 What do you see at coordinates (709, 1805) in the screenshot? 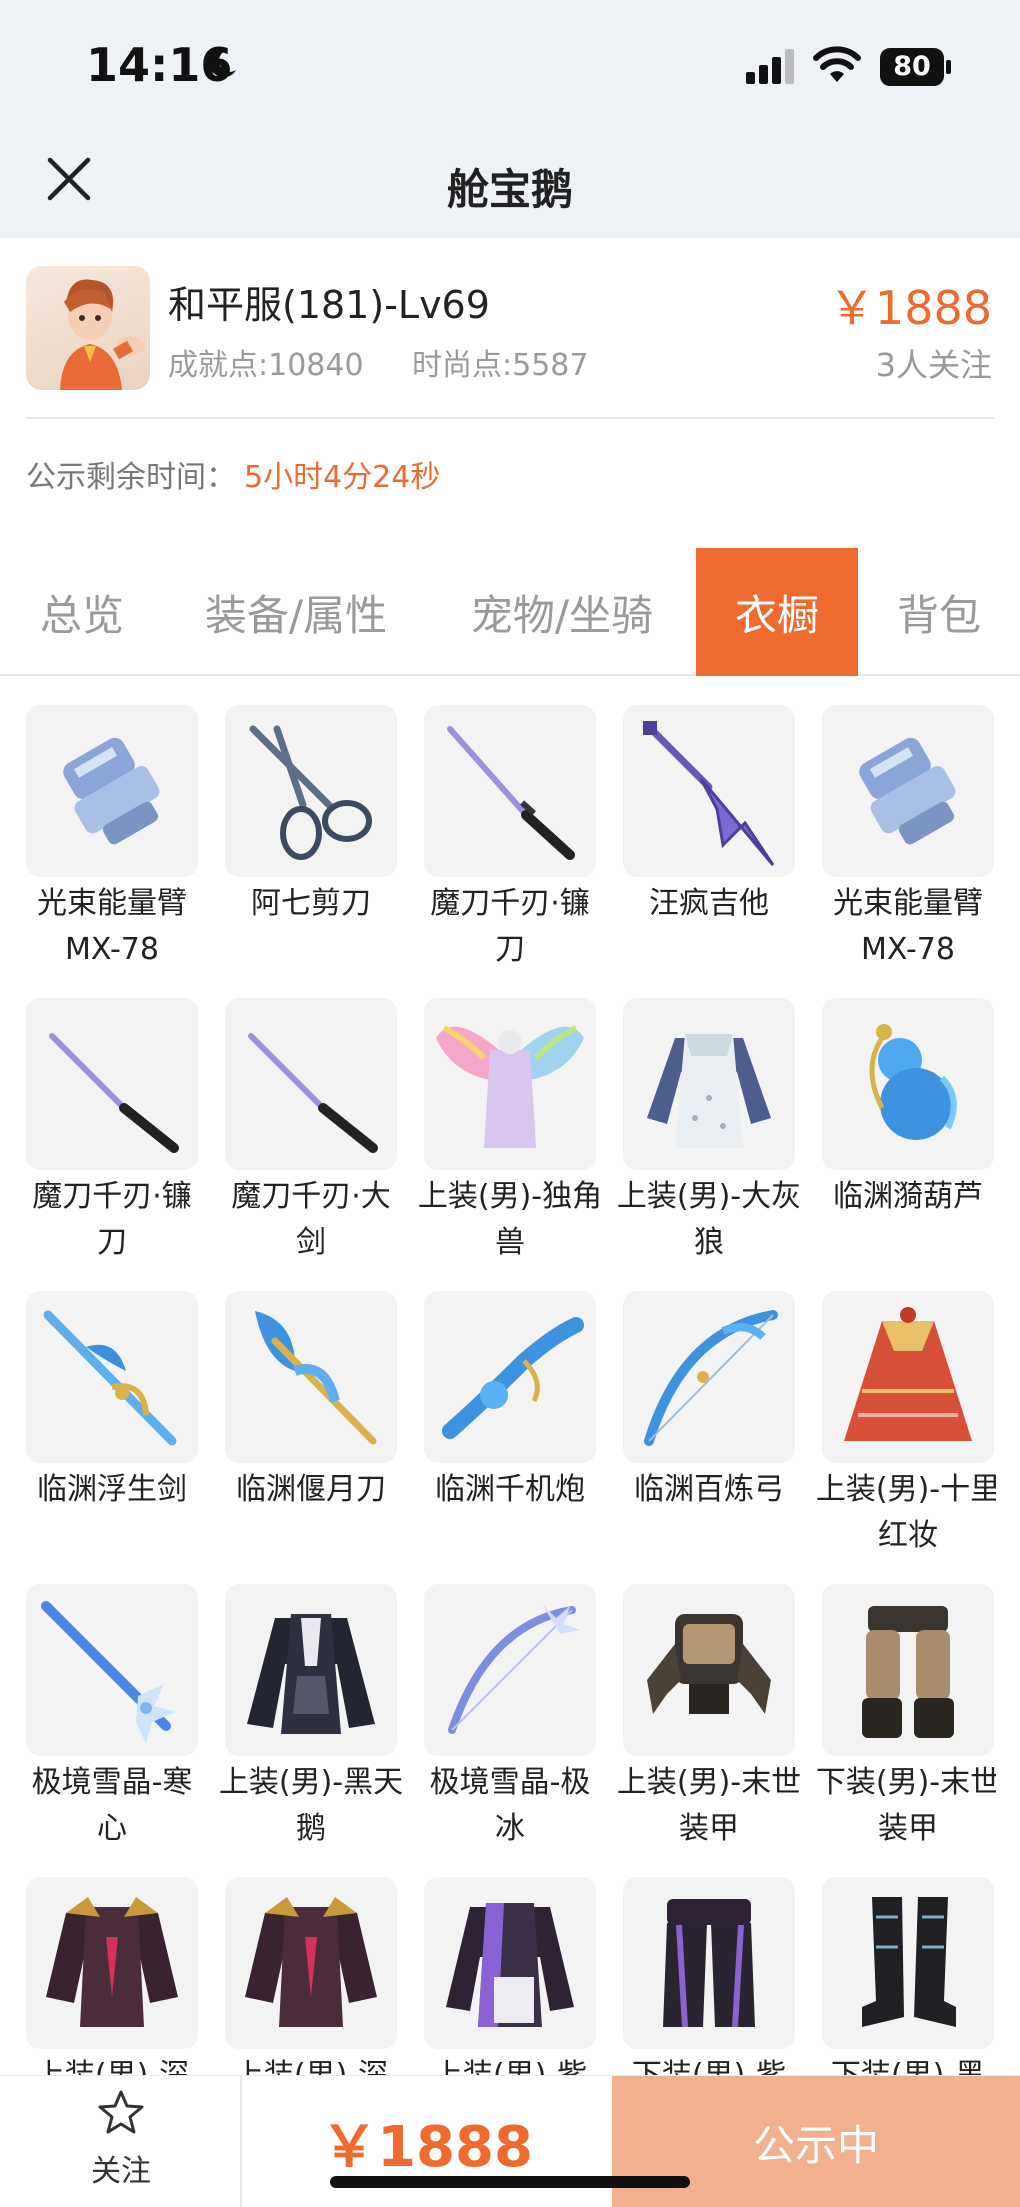
I see `wardrobe-item-name: 上装(男)-末世装甲` at bounding box center [709, 1805].